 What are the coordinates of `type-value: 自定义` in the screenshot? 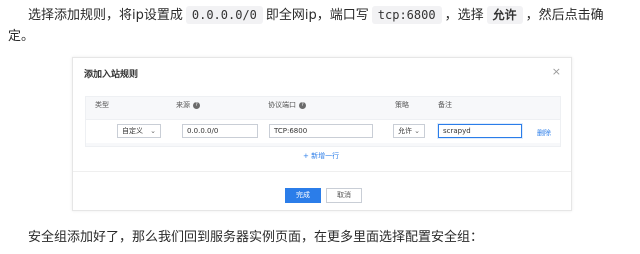 It's located at (132, 131).